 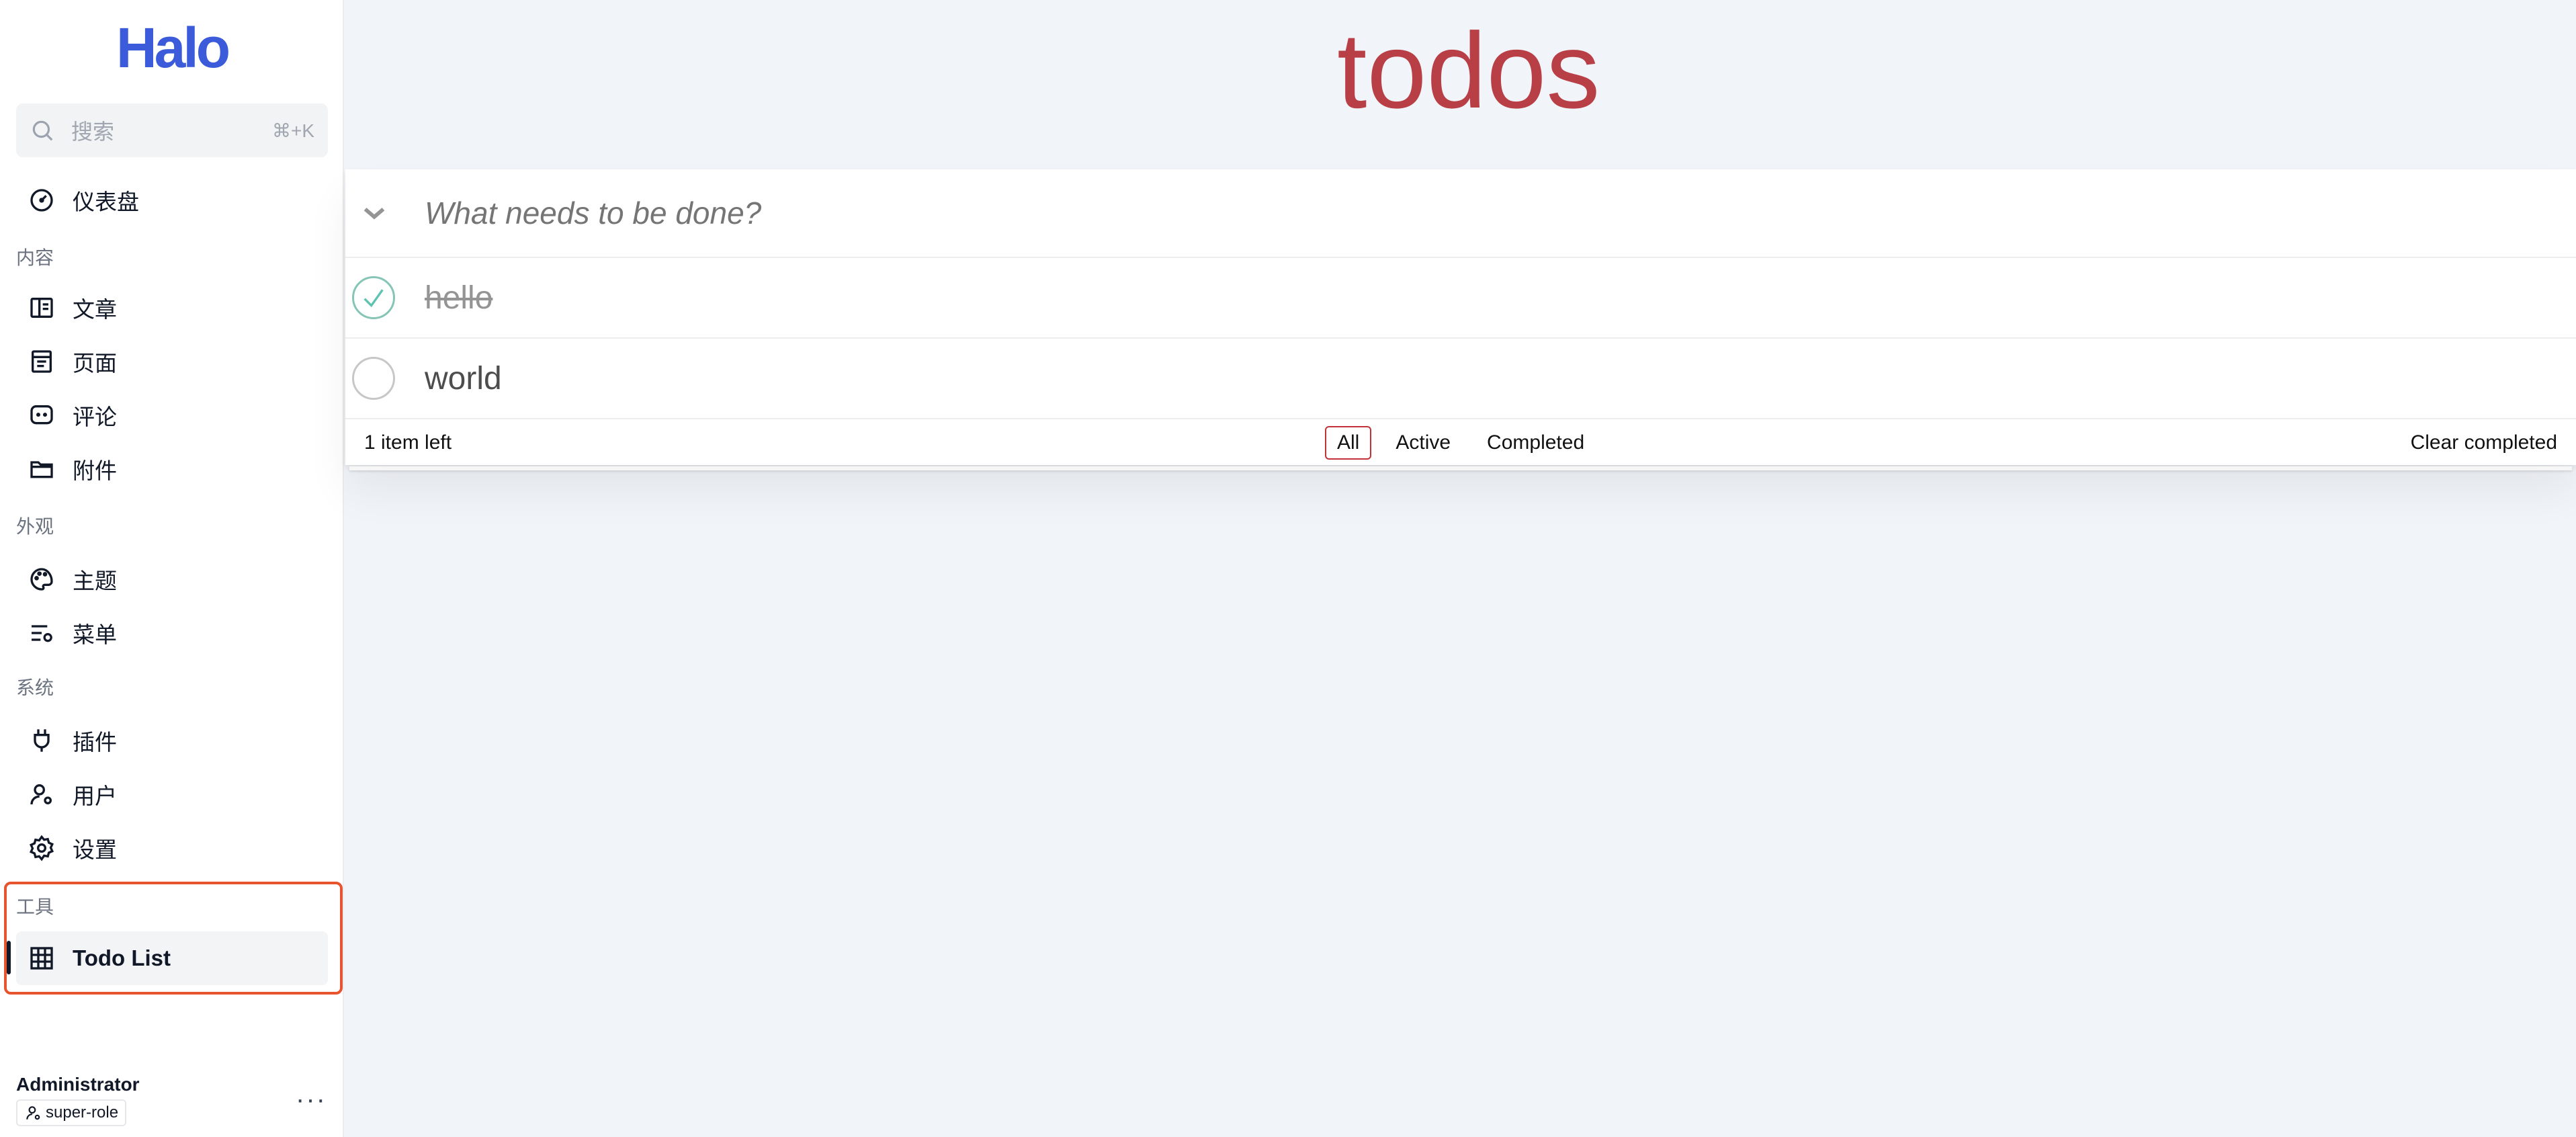 I want to click on group-title-tools: 工具, so click(x=35, y=906).